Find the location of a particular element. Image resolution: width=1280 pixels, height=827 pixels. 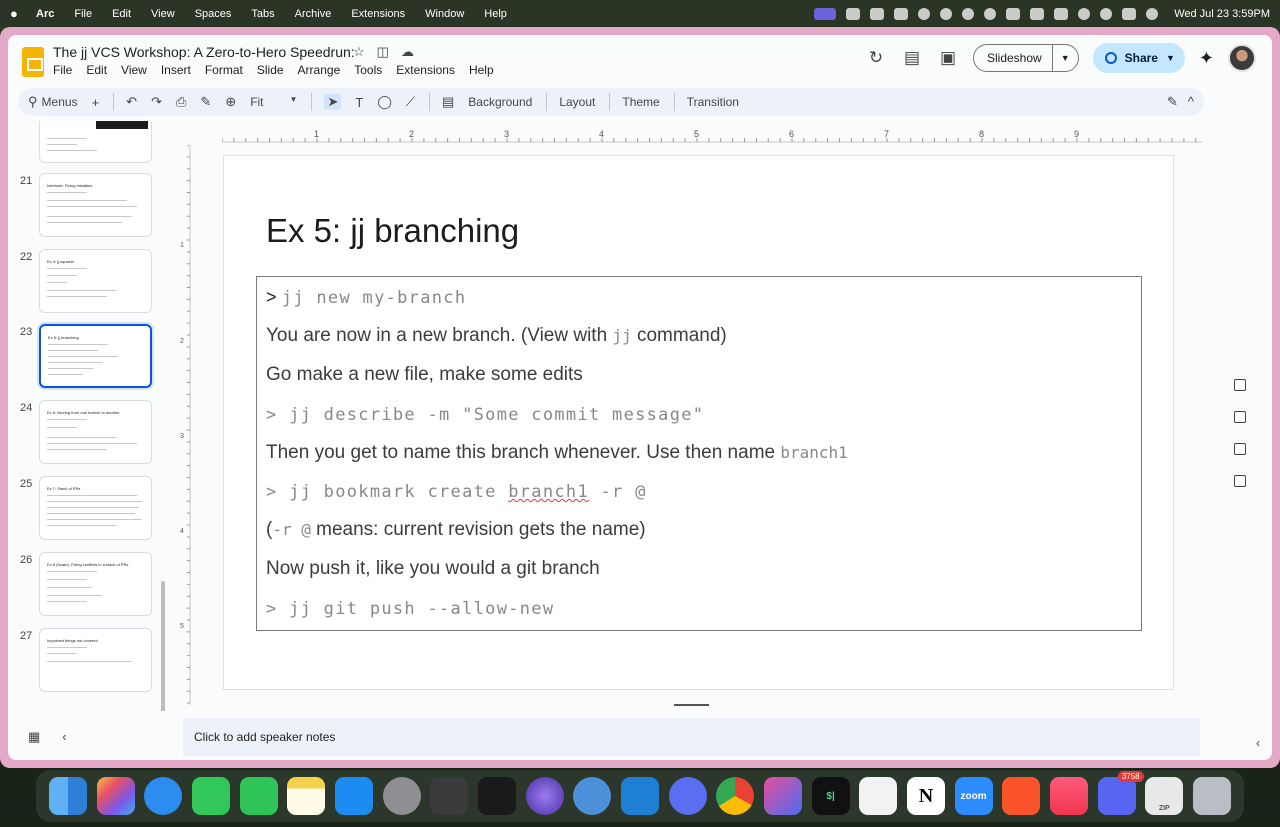

finder-icon is located at coordinates (67, 796).